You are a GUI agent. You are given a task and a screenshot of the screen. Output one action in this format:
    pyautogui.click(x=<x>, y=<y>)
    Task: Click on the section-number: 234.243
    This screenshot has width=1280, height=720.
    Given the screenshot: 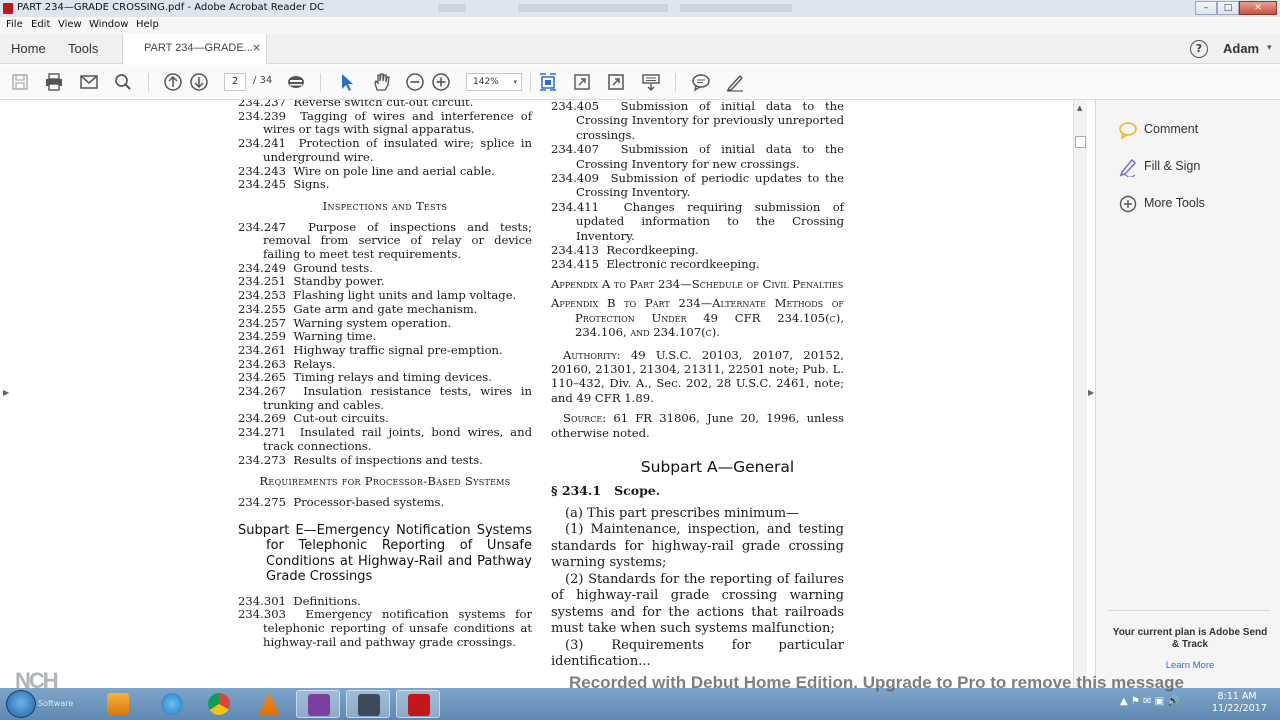 What is the action you would take?
    pyautogui.click(x=262, y=170)
    